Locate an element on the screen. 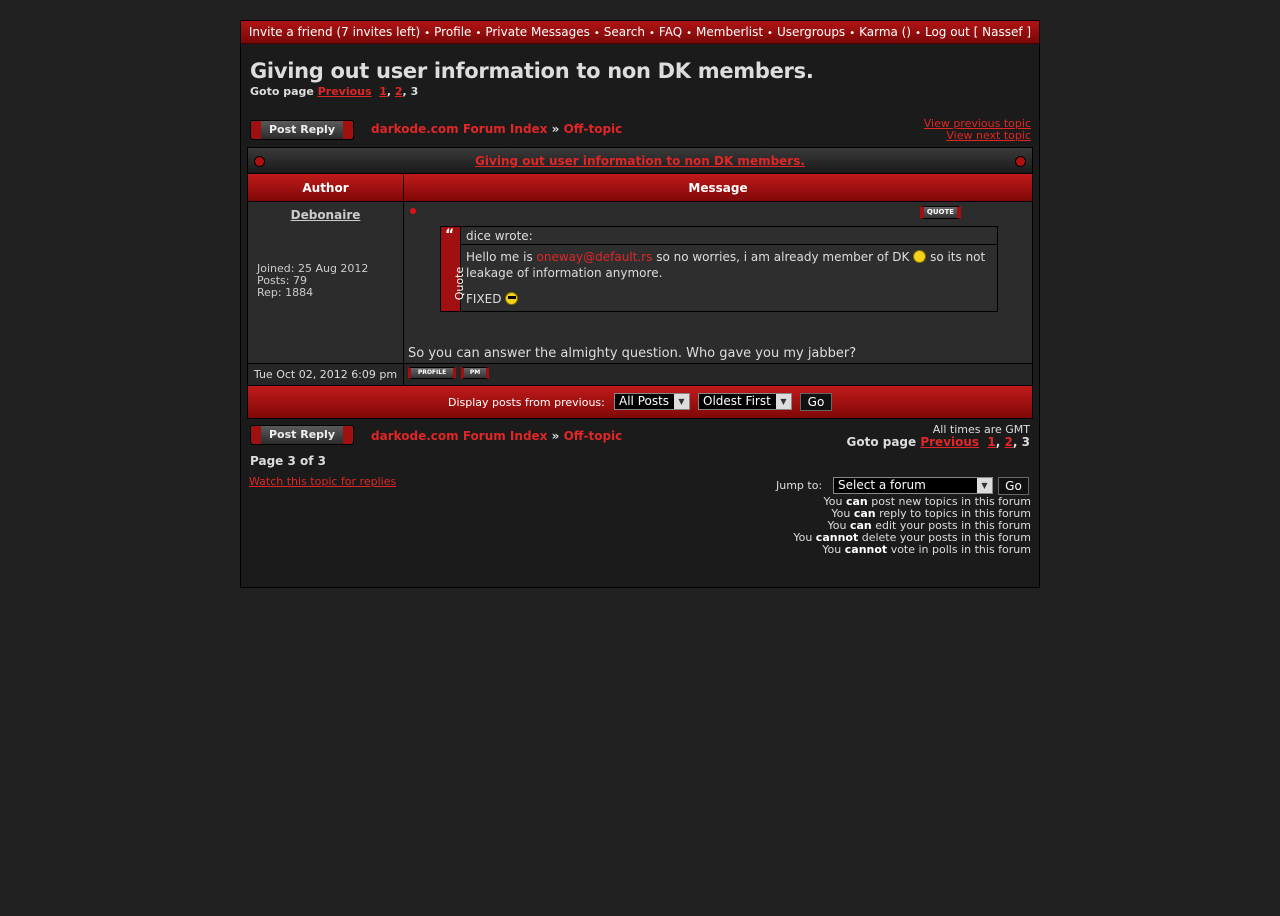 This screenshot has height=916, width=1280. display-go-button: Go is located at coordinates (816, 402).